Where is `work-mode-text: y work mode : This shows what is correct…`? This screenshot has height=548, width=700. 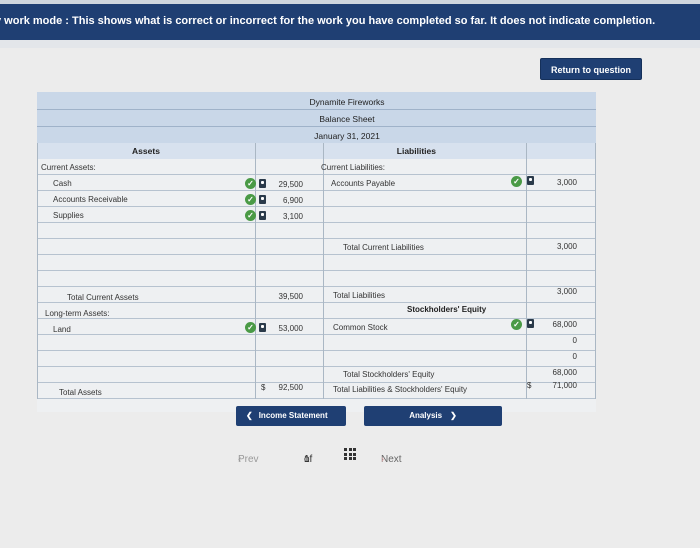 work-mode-text: y work mode : This shows what is correct… is located at coordinates (328, 21).